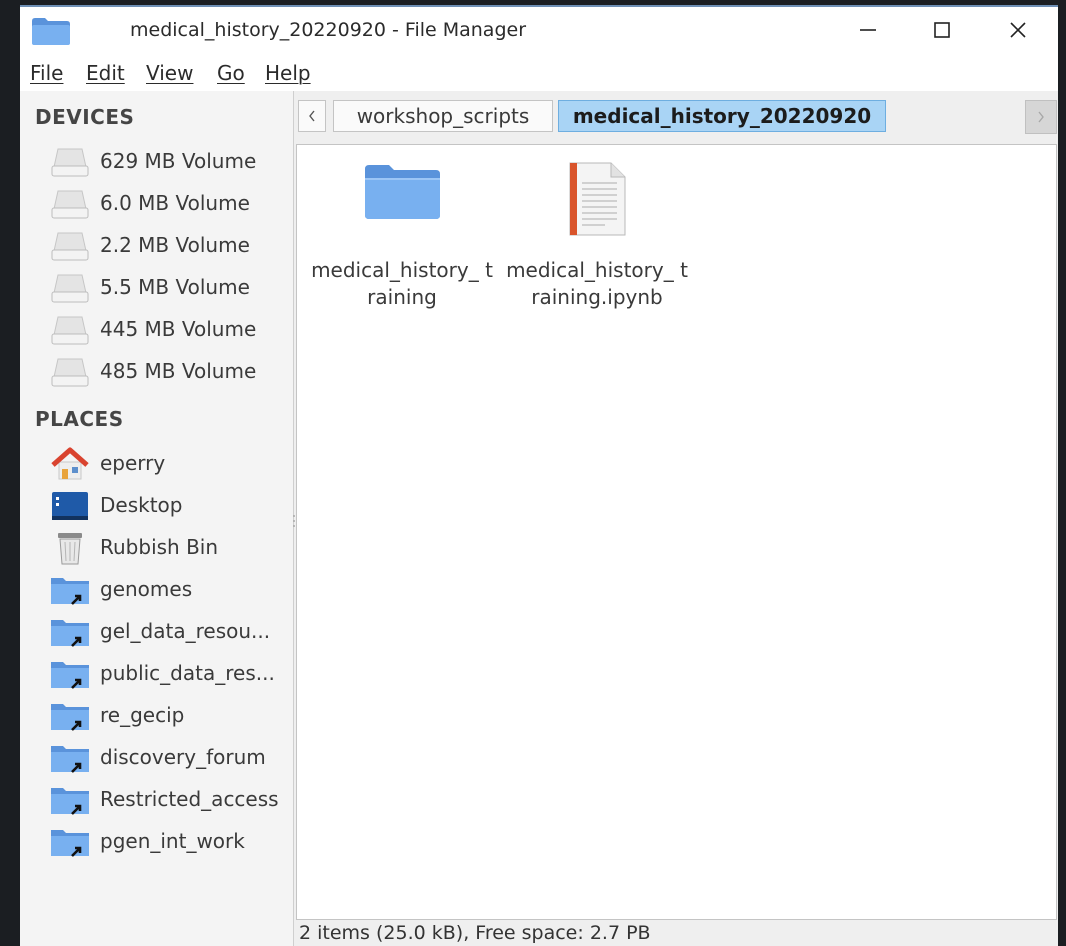  I want to click on minimize-icon, so click(868, 30).